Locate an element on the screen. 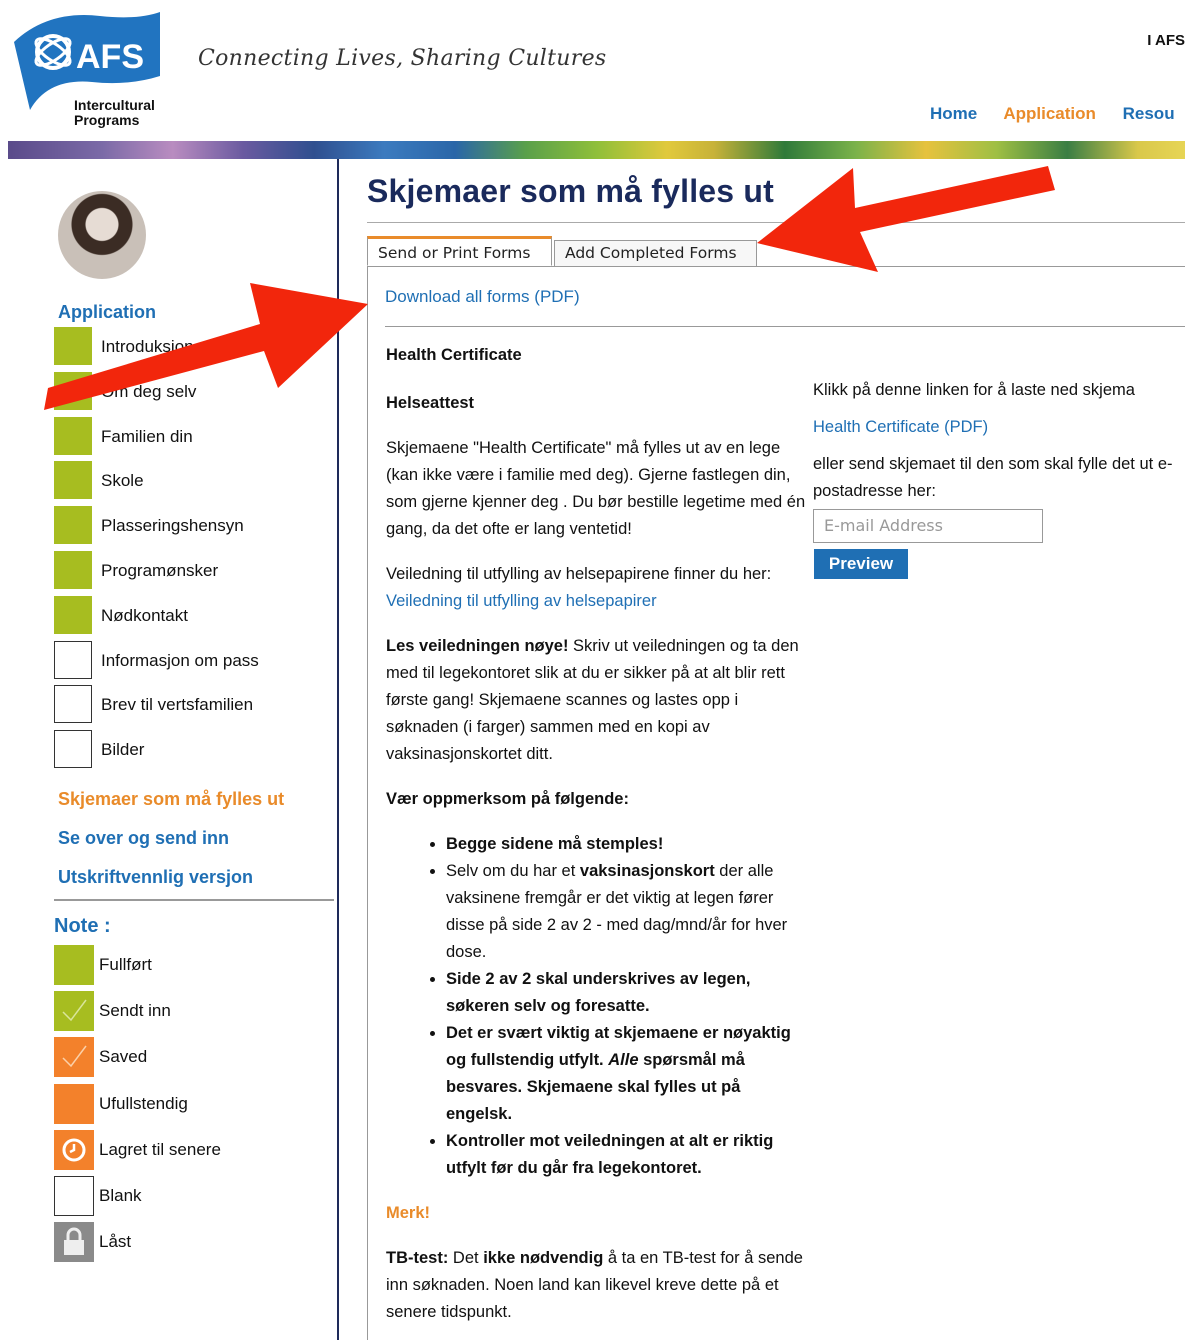  section-title: Health Certificate is located at coordinates (454, 355).